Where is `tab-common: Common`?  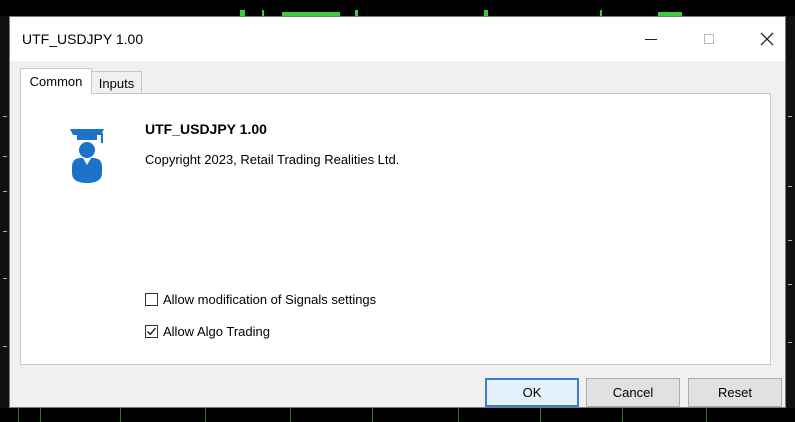
tab-common: Common is located at coordinates (56, 81).